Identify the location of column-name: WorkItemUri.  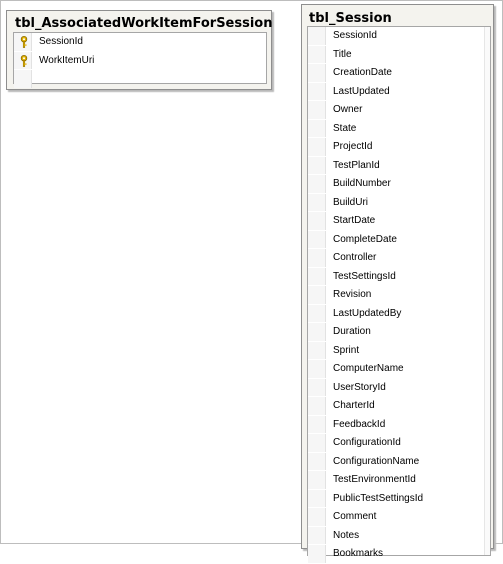
(67, 60).